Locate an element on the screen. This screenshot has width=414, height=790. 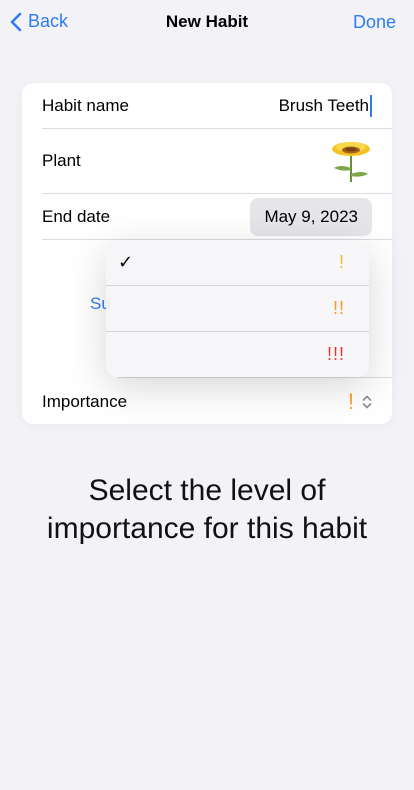
plant-picker is located at coordinates (351, 161).